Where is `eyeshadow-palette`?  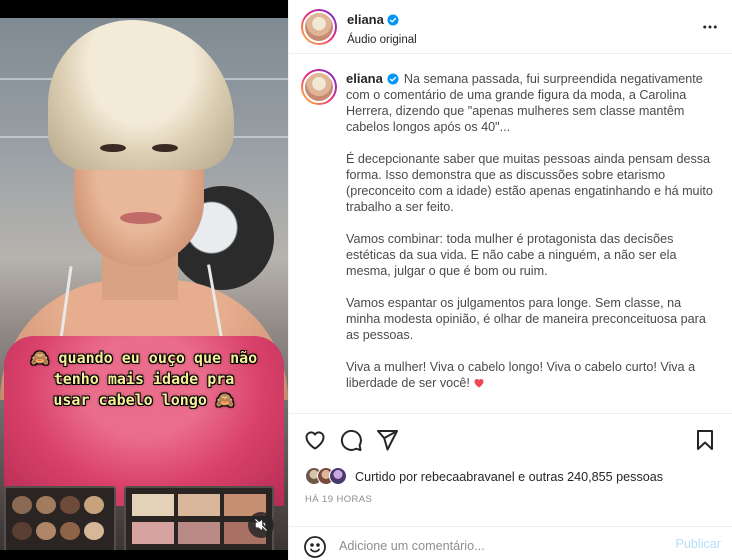
eyeshadow-palette is located at coordinates (60, 518).